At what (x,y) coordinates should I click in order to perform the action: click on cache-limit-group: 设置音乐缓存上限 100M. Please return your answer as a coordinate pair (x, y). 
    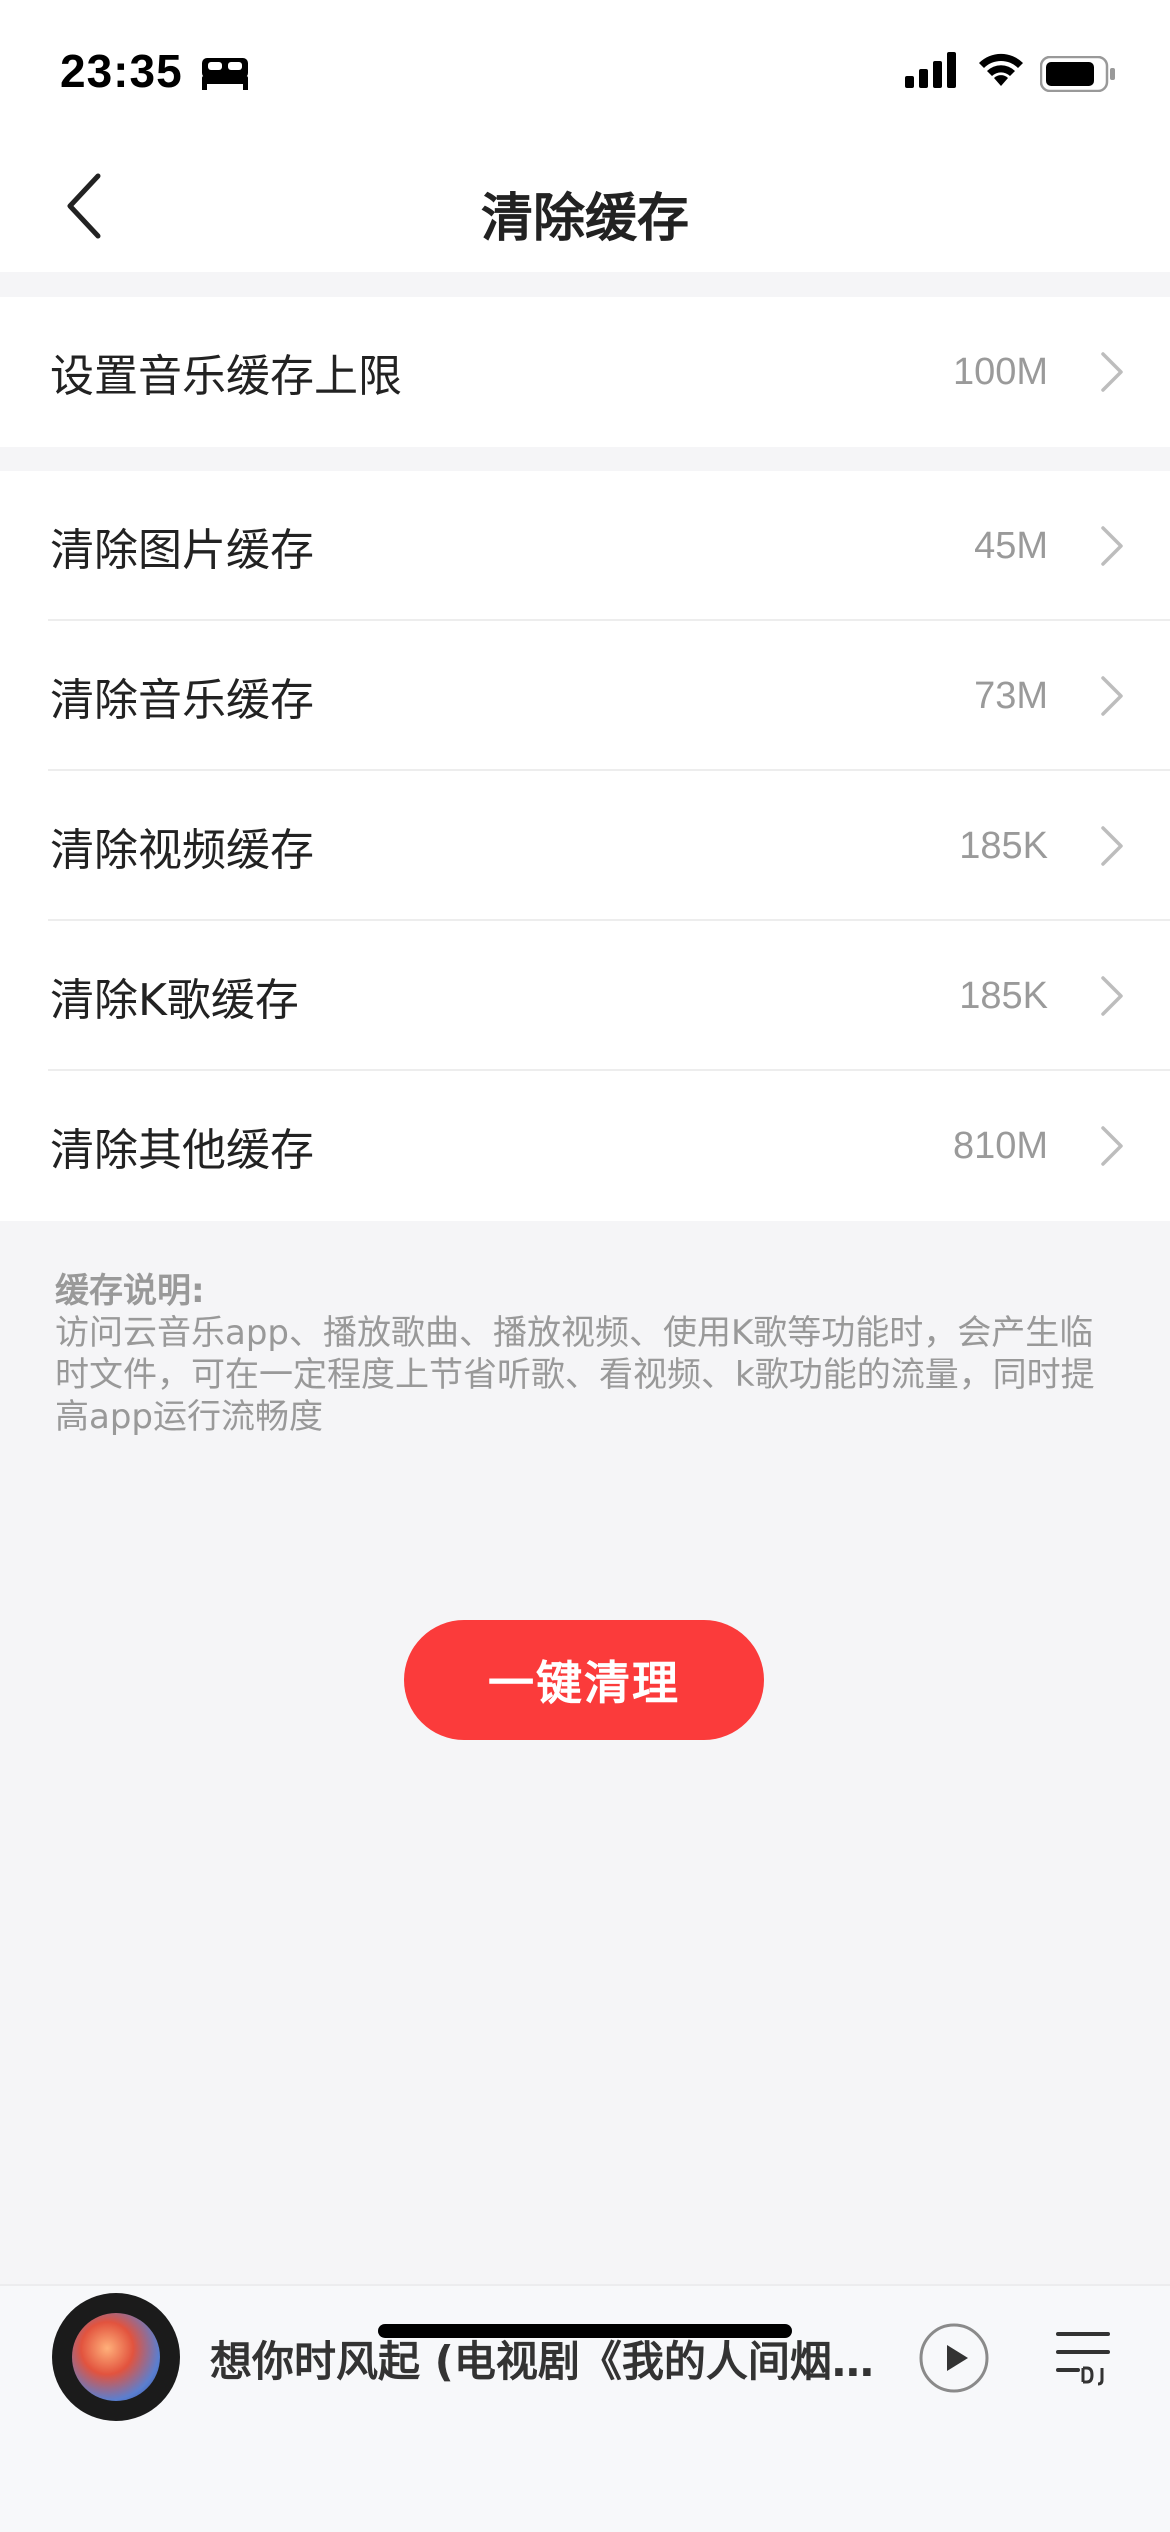
    Looking at the image, I should click on (585, 372).